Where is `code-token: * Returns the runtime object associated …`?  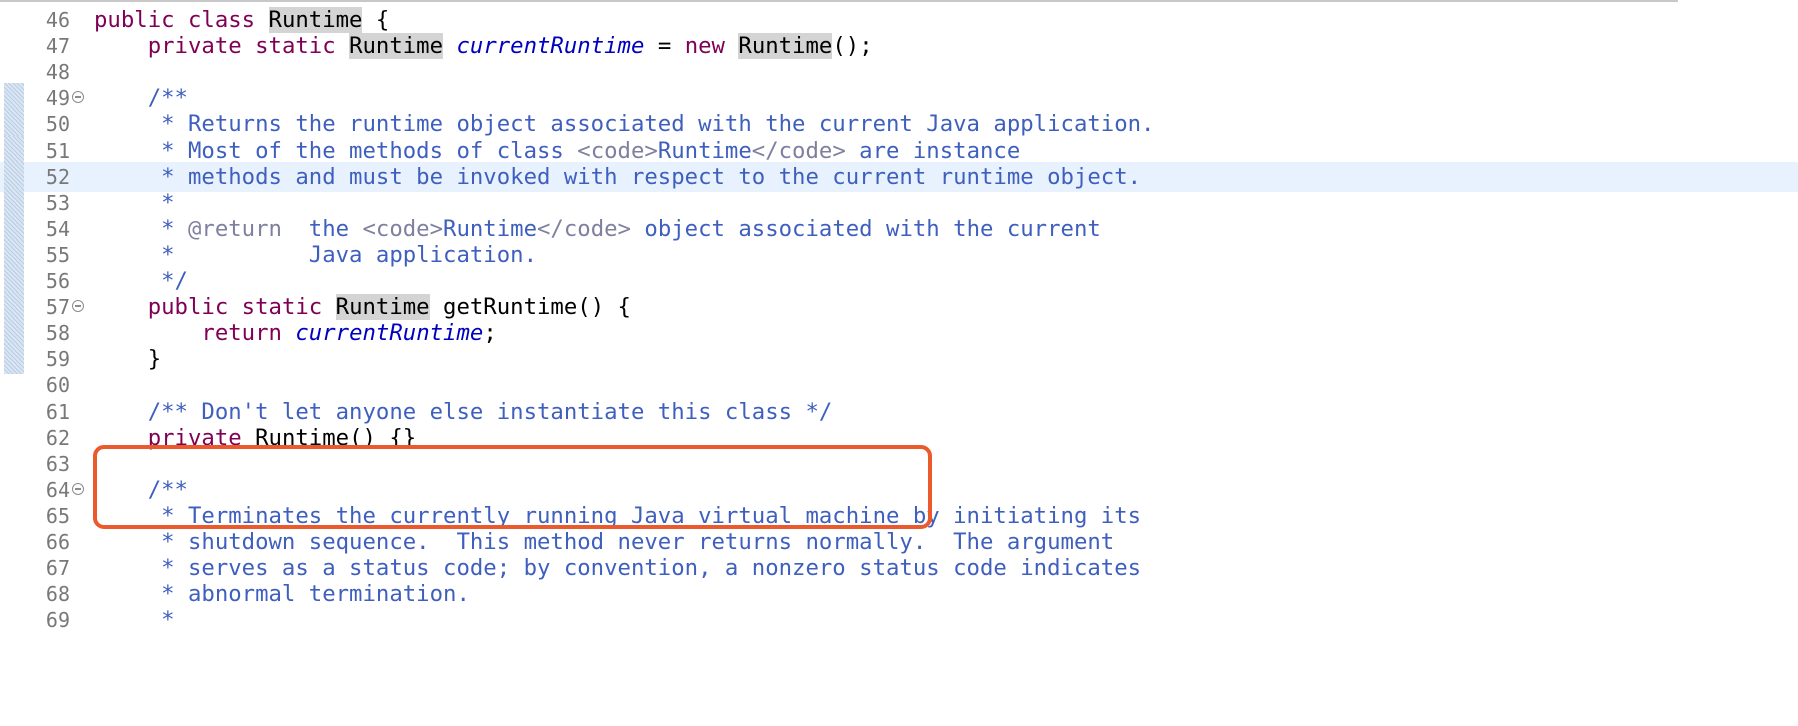
code-token: * Returns the runtime object associated … is located at coordinates (624, 124).